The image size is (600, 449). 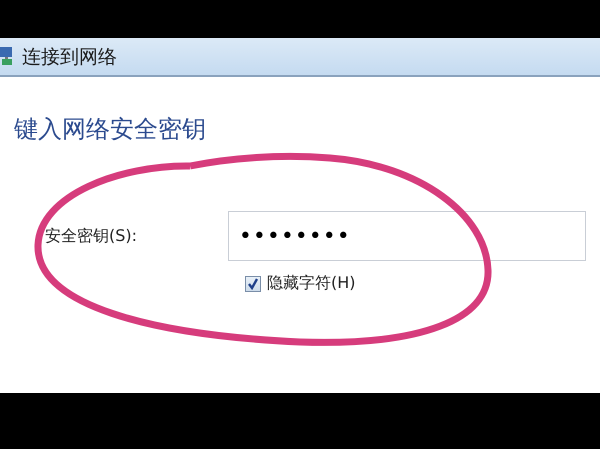 I want to click on password-field: ••••••••, so click(x=407, y=236).